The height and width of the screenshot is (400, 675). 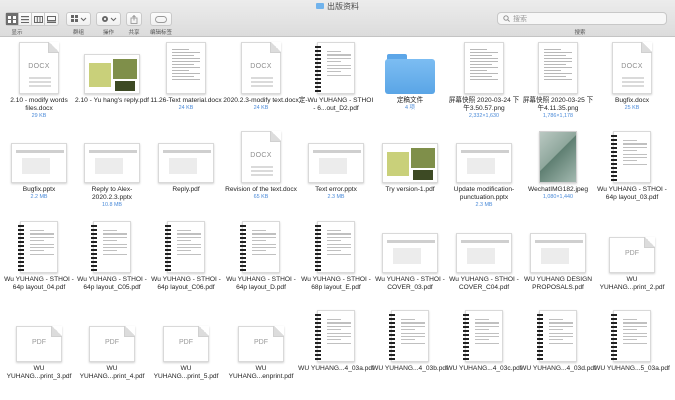 I want to click on file-item: WU YUHANG...4_03b.pdf, so click(x=410, y=353).